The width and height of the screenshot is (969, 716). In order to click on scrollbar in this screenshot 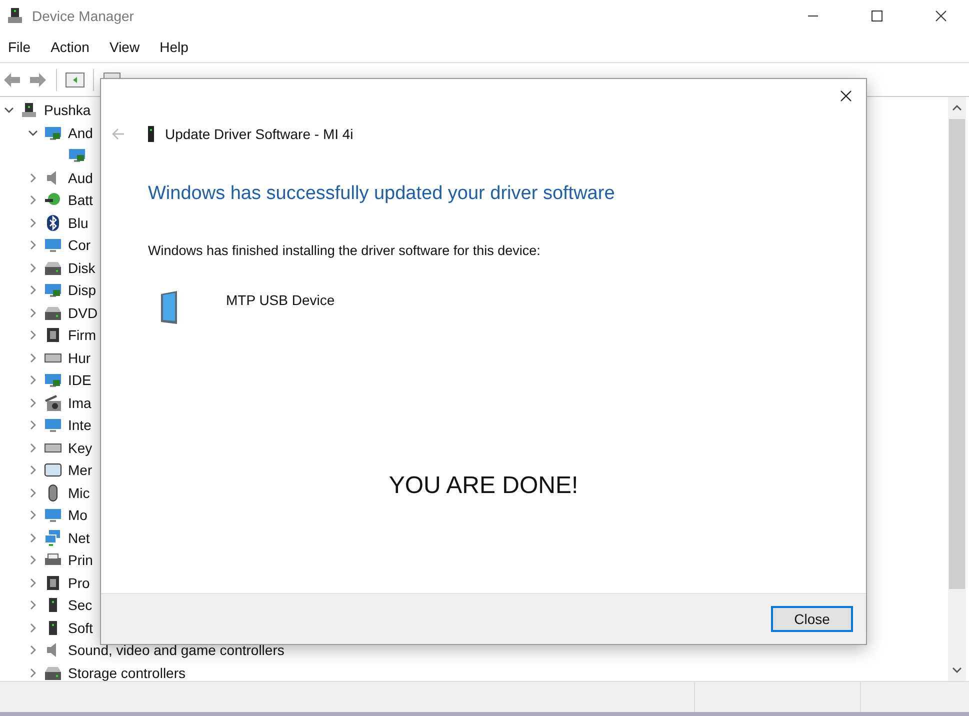, I will do `click(957, 389)`.